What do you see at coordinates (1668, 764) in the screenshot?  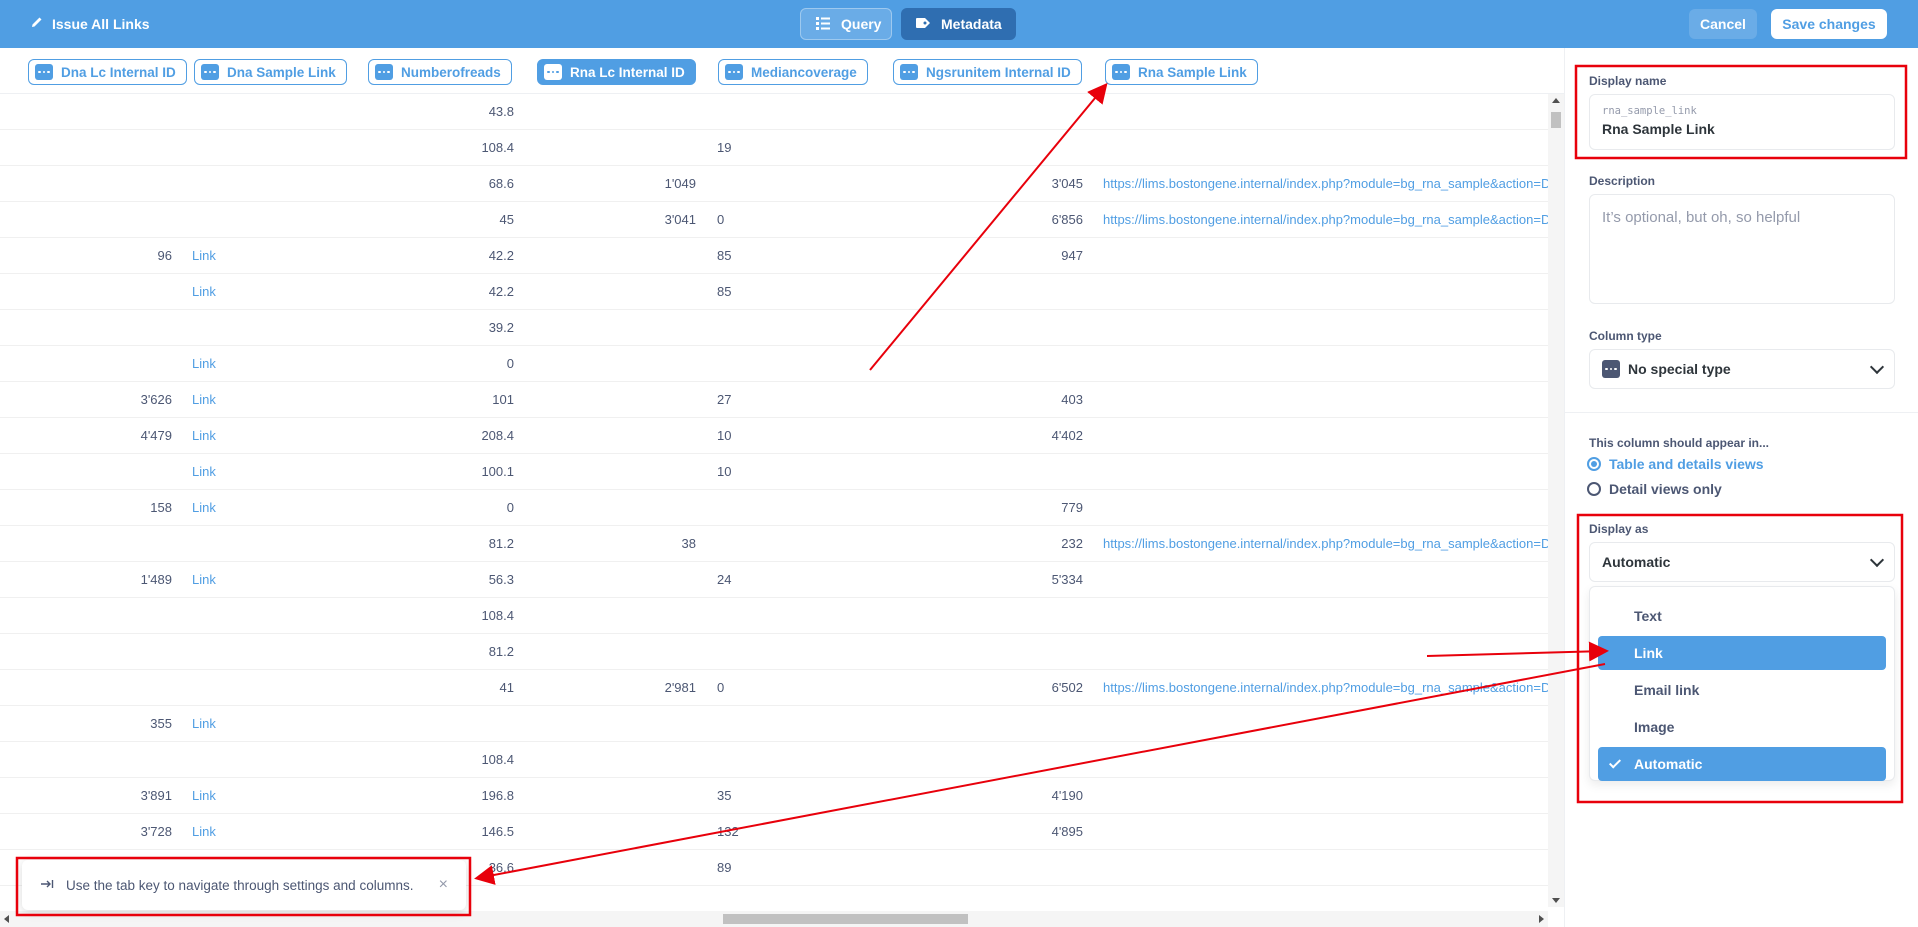 I see `option-label: Automatic` at bounding box center [1668, 764].